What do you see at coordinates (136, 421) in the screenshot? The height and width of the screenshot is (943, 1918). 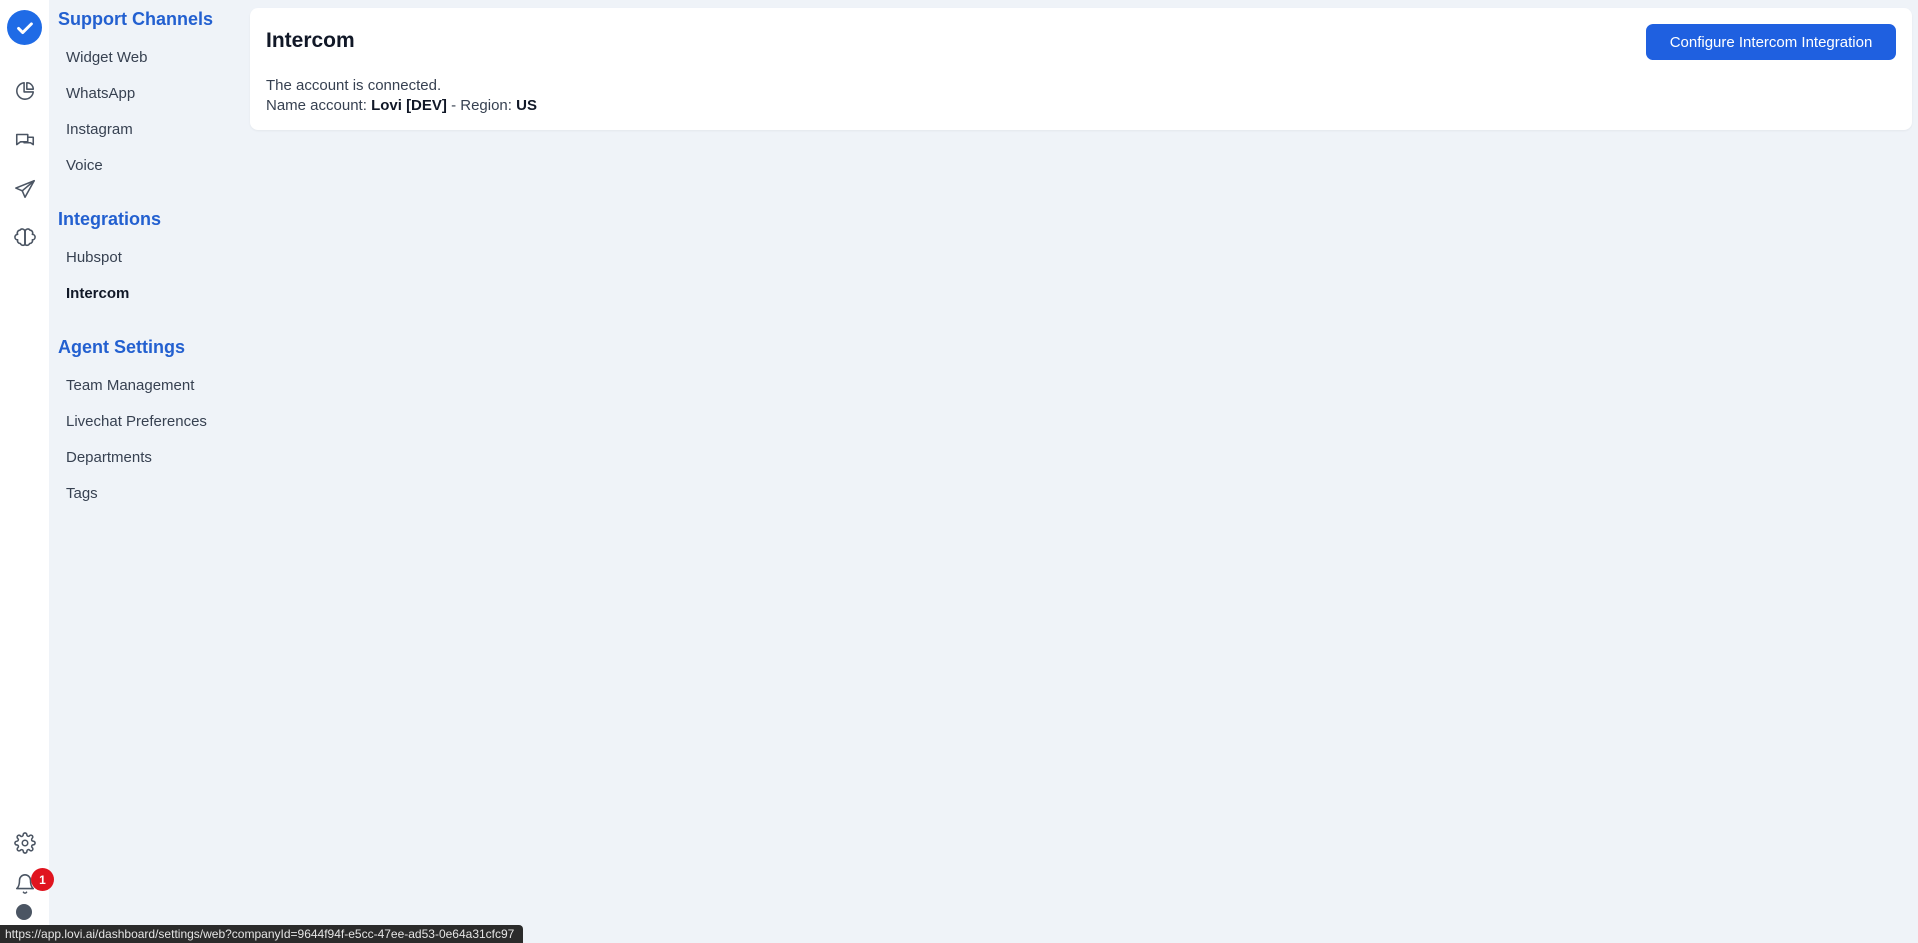 I see `nav-item-livechat-preferences: Livechat Preferences` at bounding box center [136, 421].